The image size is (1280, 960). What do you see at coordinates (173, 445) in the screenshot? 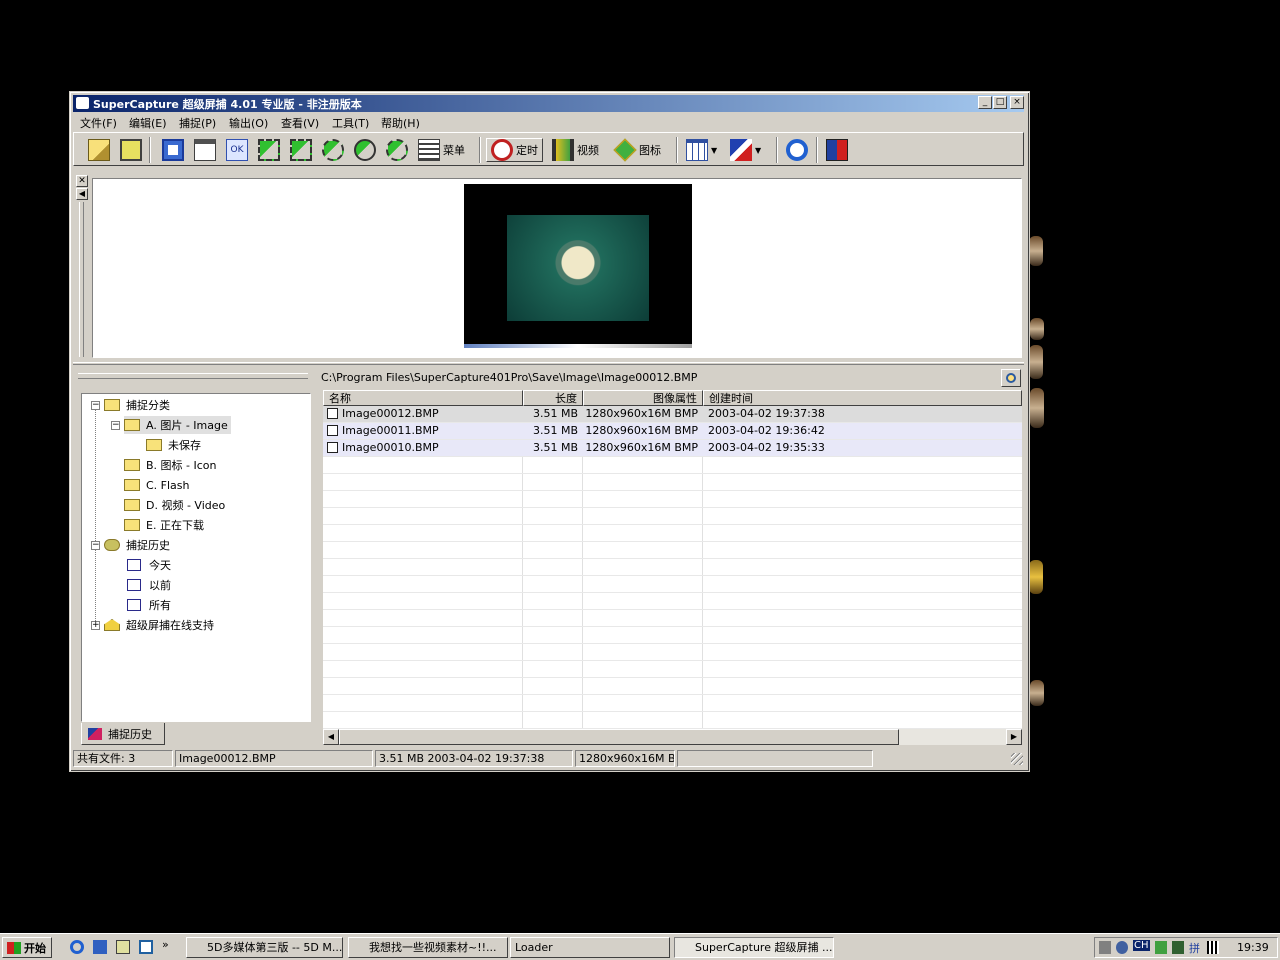
I see `tree-node-unsaved: 未保存` at bounding box center [173, 445].